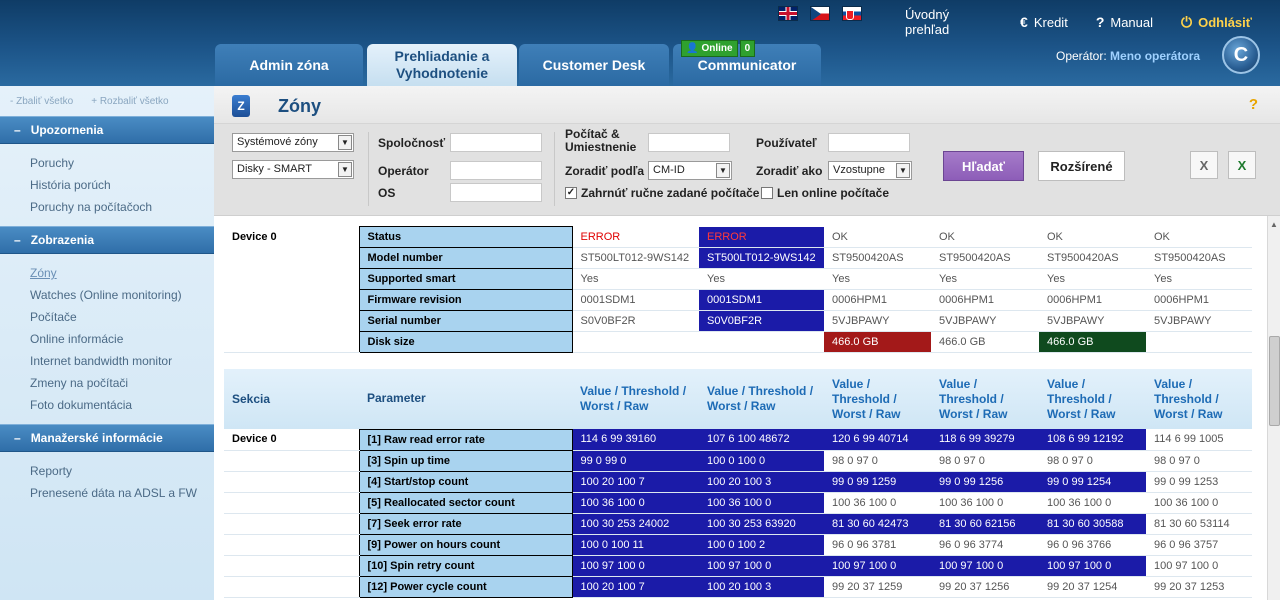  Describe the element at coordinates (122, 493) in the screenshot. I see `sidebar-item-transferred-data: Prenesené dáta na ADSL a FW` at that location.